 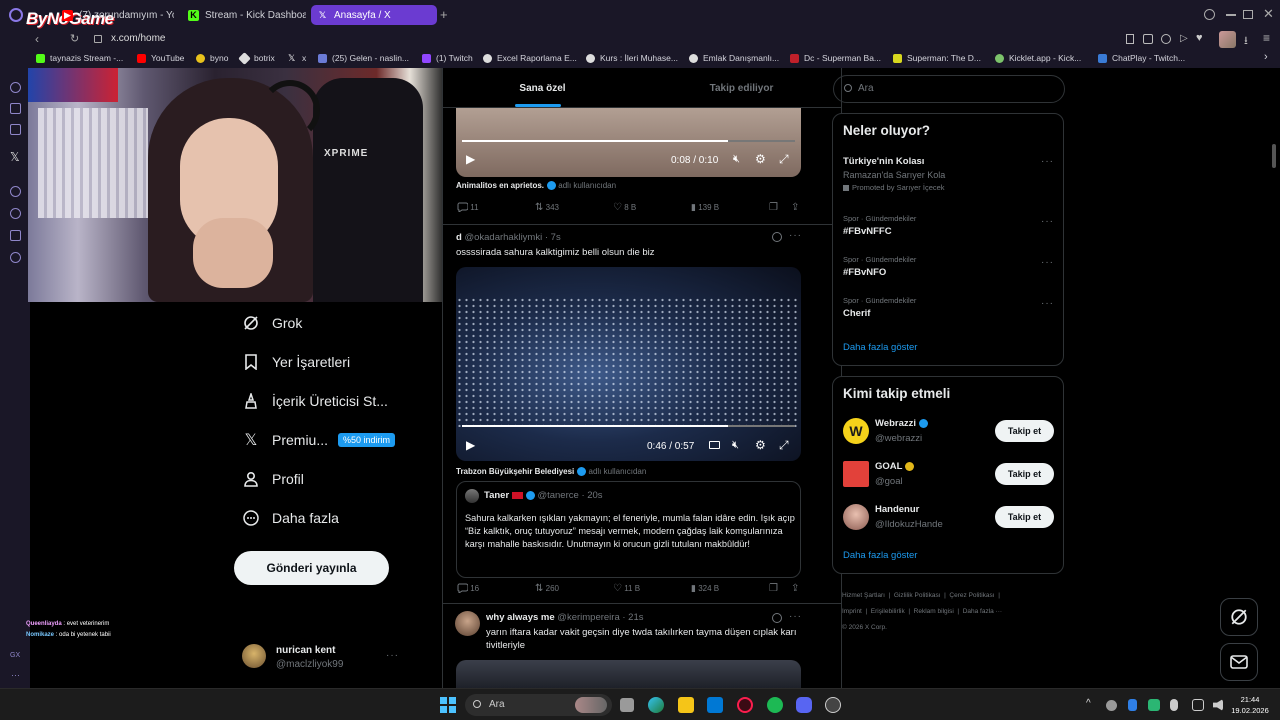 I want to click on history-icon, so click(x=15, y=213).